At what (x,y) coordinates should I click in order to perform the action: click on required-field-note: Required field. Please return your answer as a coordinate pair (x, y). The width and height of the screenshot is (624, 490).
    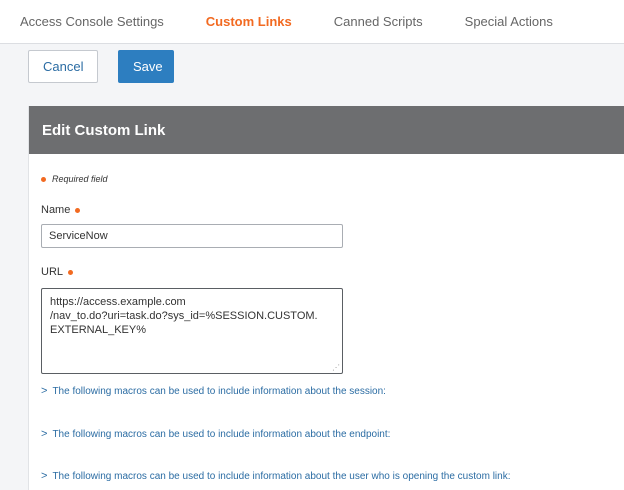
    Looking at the image, I should click on (74, 179).